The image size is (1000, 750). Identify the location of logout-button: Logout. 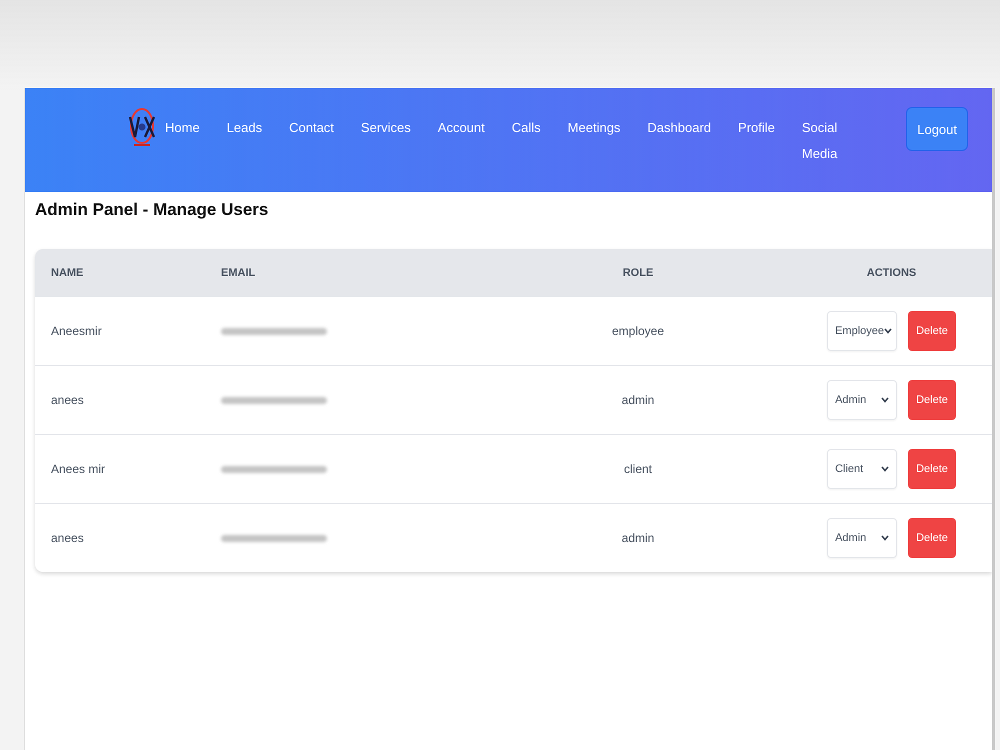
(937, 129).